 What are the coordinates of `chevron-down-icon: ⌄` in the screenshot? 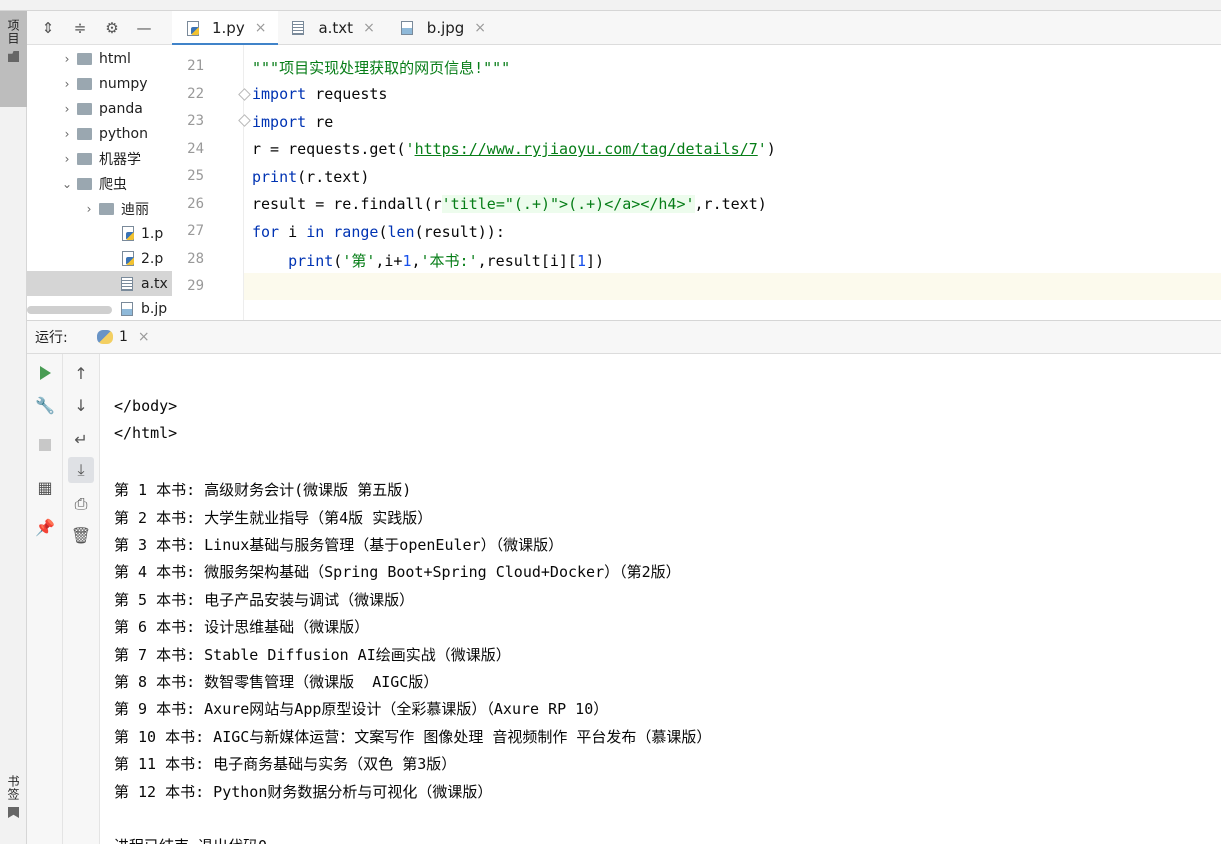 It's located at (67, 184).